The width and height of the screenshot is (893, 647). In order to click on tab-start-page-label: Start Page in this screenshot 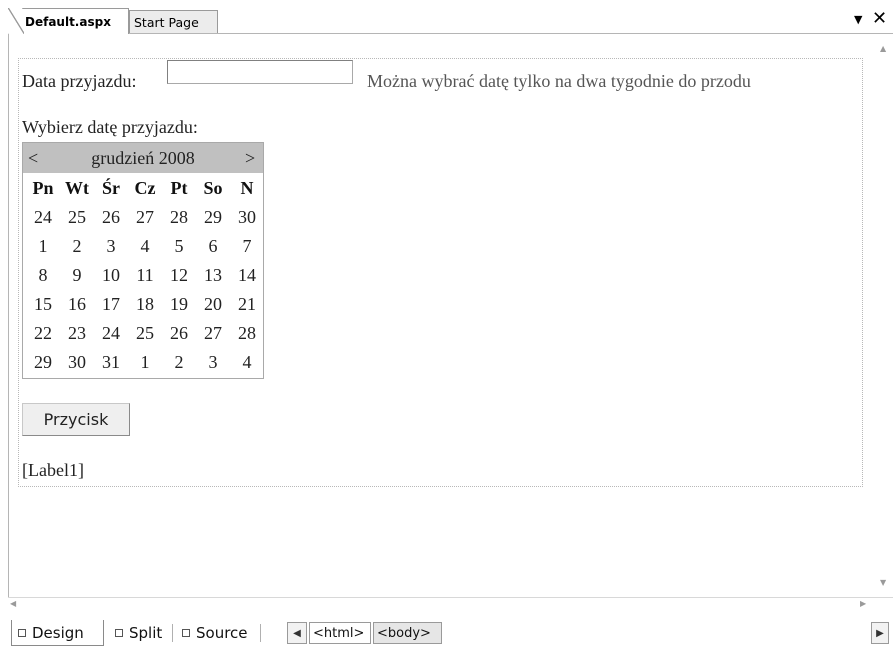, I will do `click(166, 22)`.